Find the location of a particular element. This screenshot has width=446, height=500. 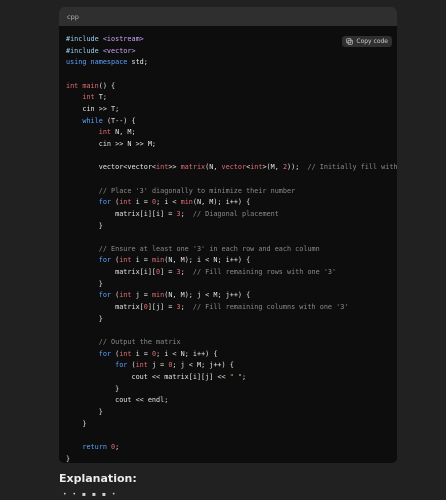

code-token: (T--) { is located at coordinates (121, 120).